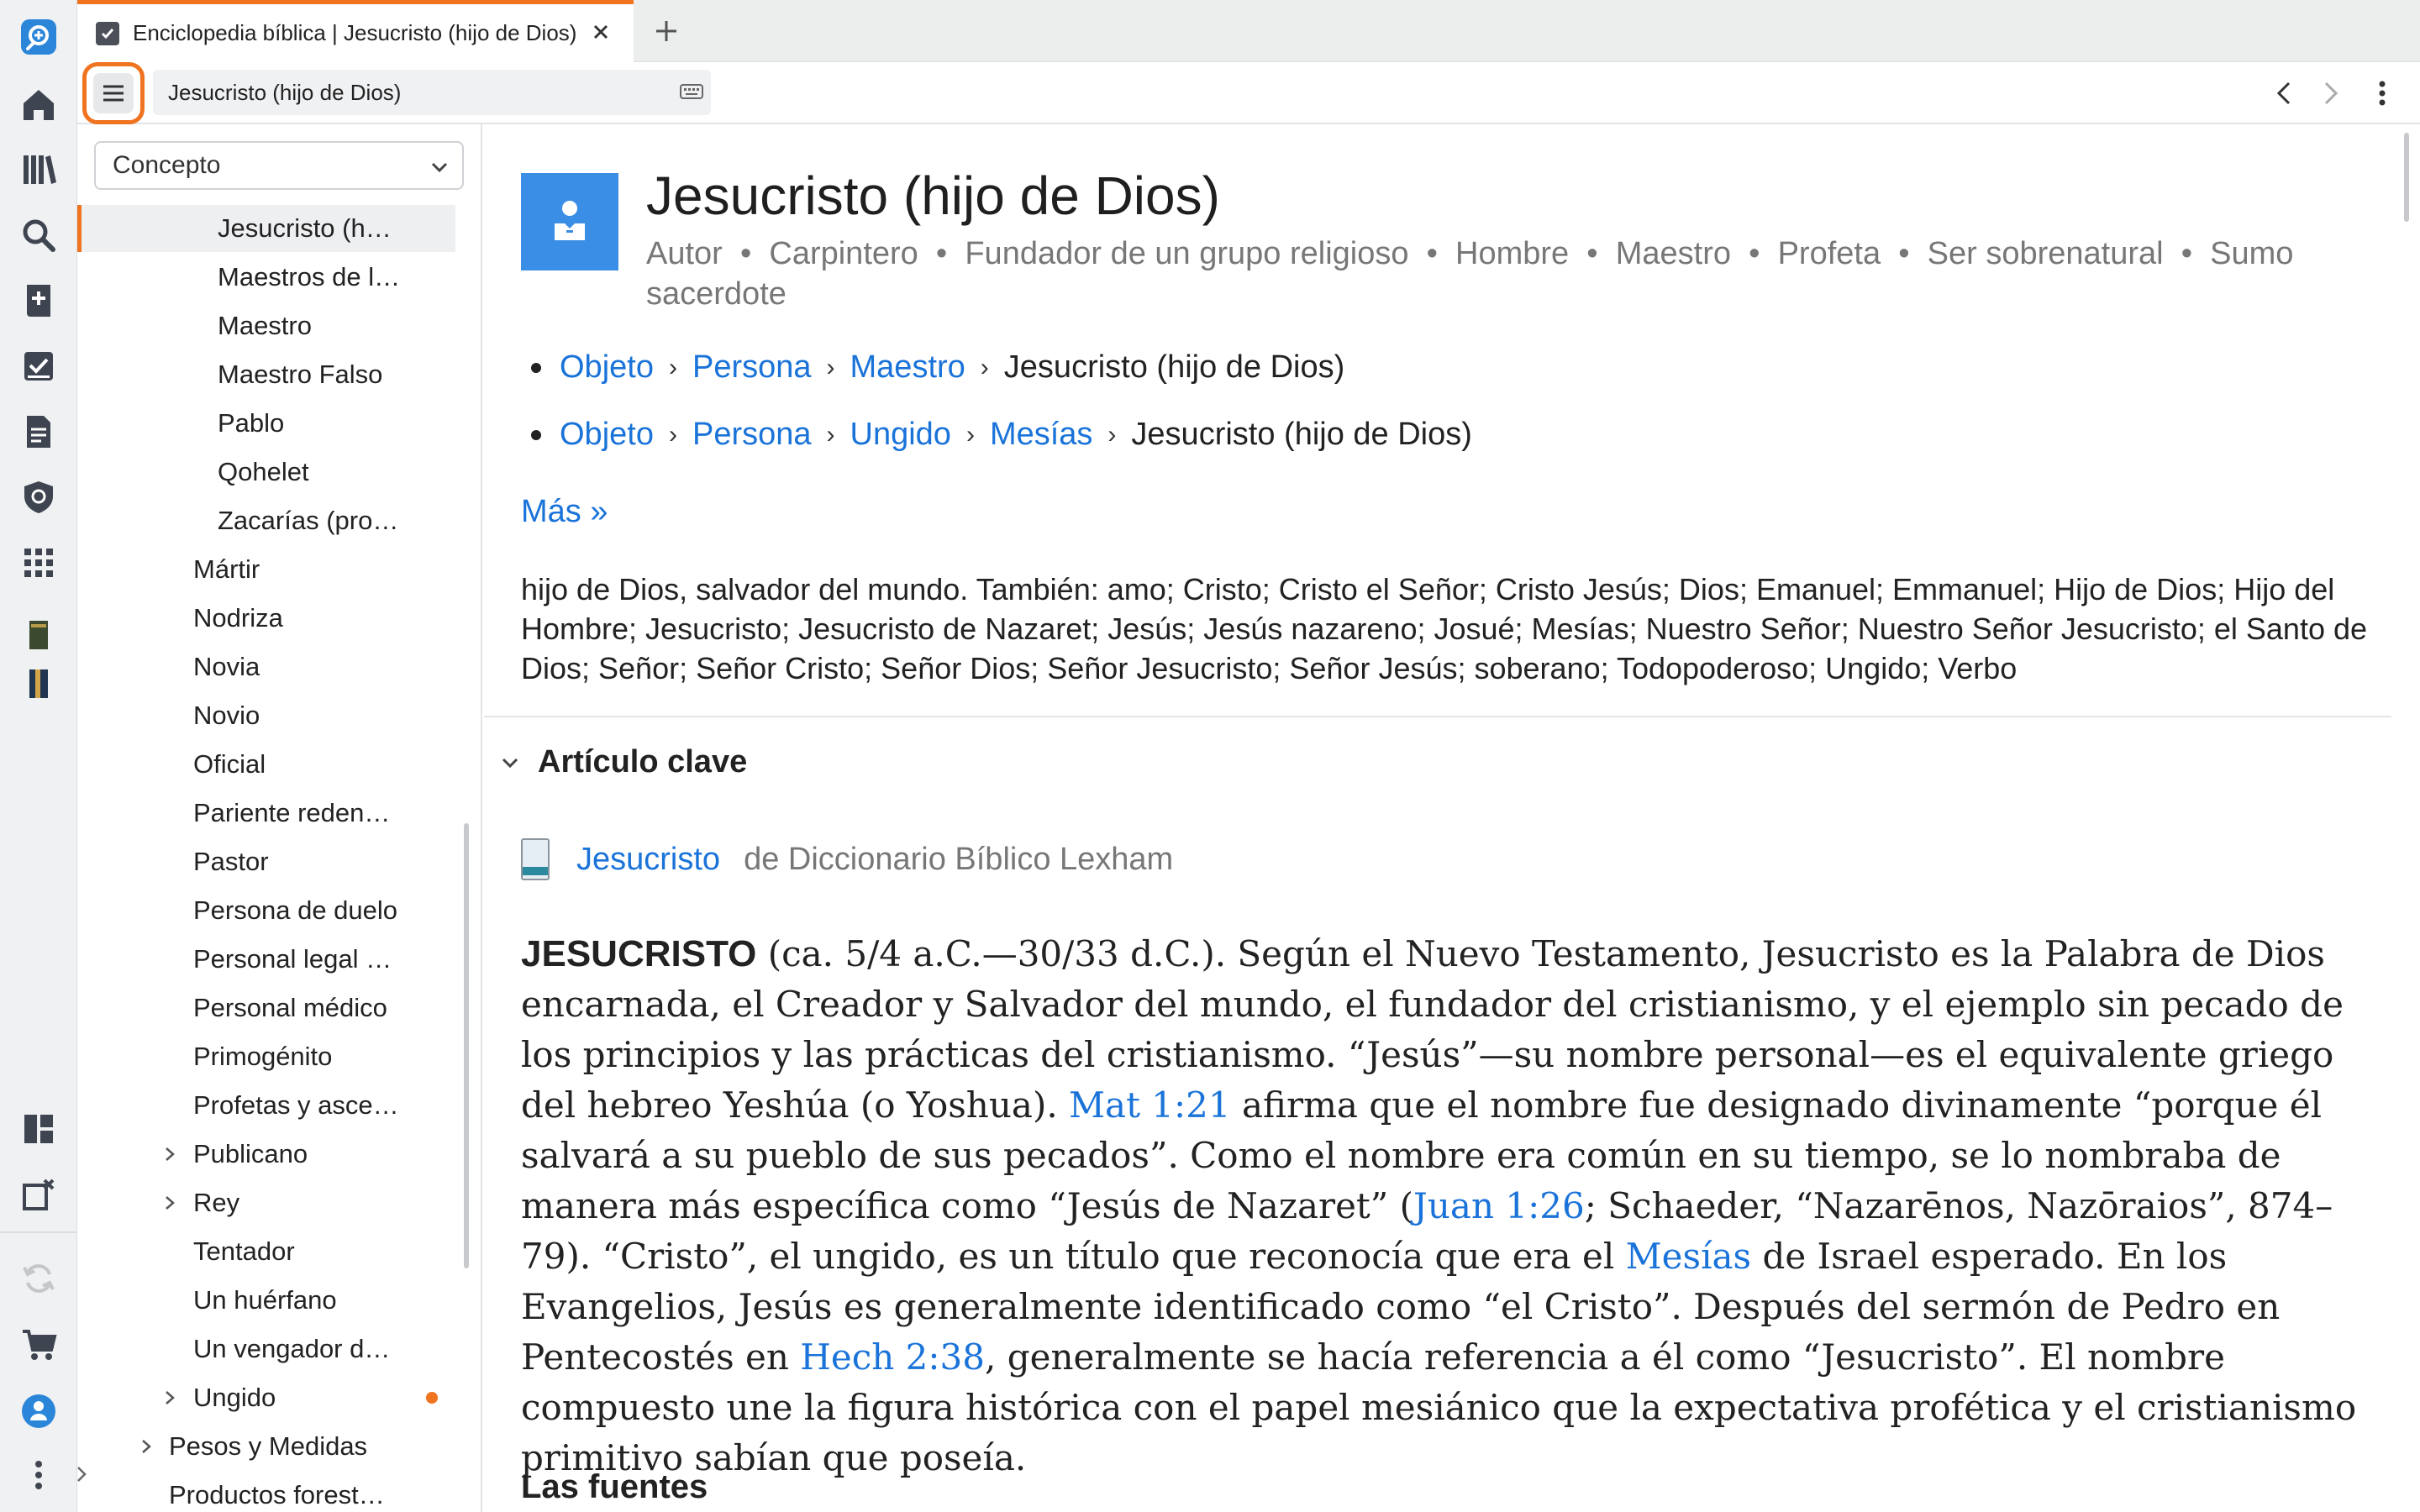 The image size is (2420, 1512). What do you see at coordinates (173, 861) in the screenshot?
I see `tree-item: Pastor` at bounding box center [173, 861].